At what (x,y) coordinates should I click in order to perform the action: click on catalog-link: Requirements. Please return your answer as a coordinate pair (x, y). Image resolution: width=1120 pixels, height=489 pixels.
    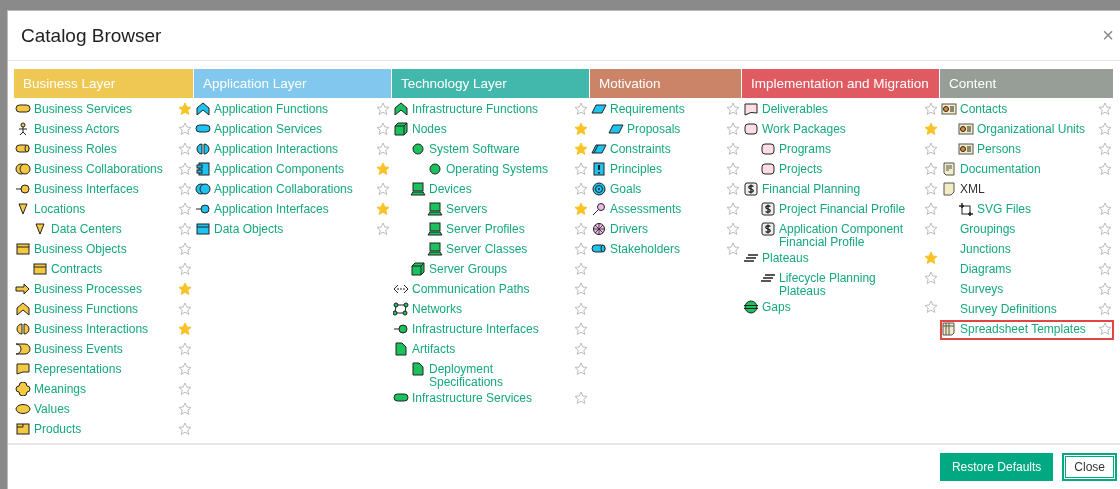
    Looking at the image, I should click on (665, 108).